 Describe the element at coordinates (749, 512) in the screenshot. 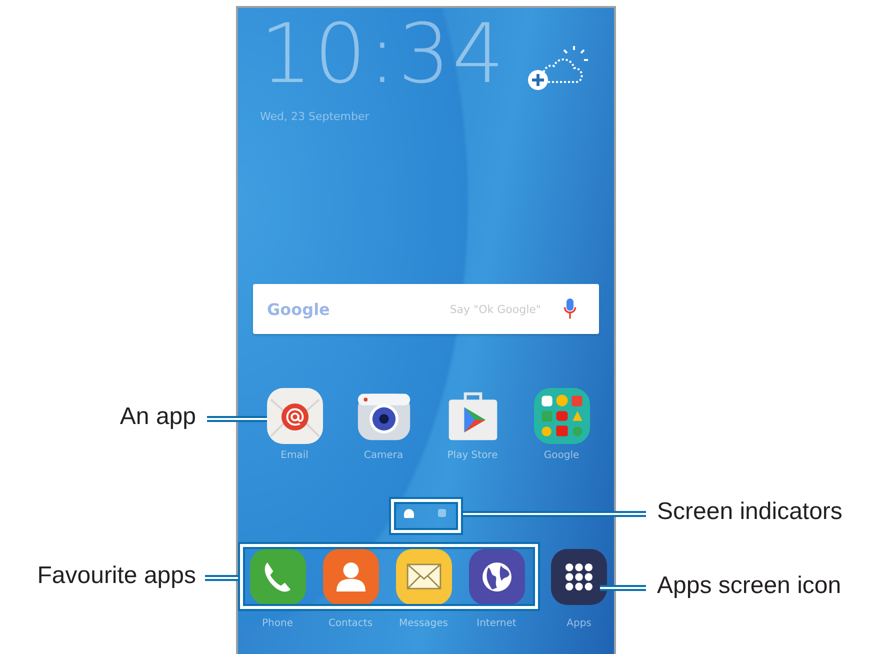

I see `callout-label: Screen indicators` at that location.